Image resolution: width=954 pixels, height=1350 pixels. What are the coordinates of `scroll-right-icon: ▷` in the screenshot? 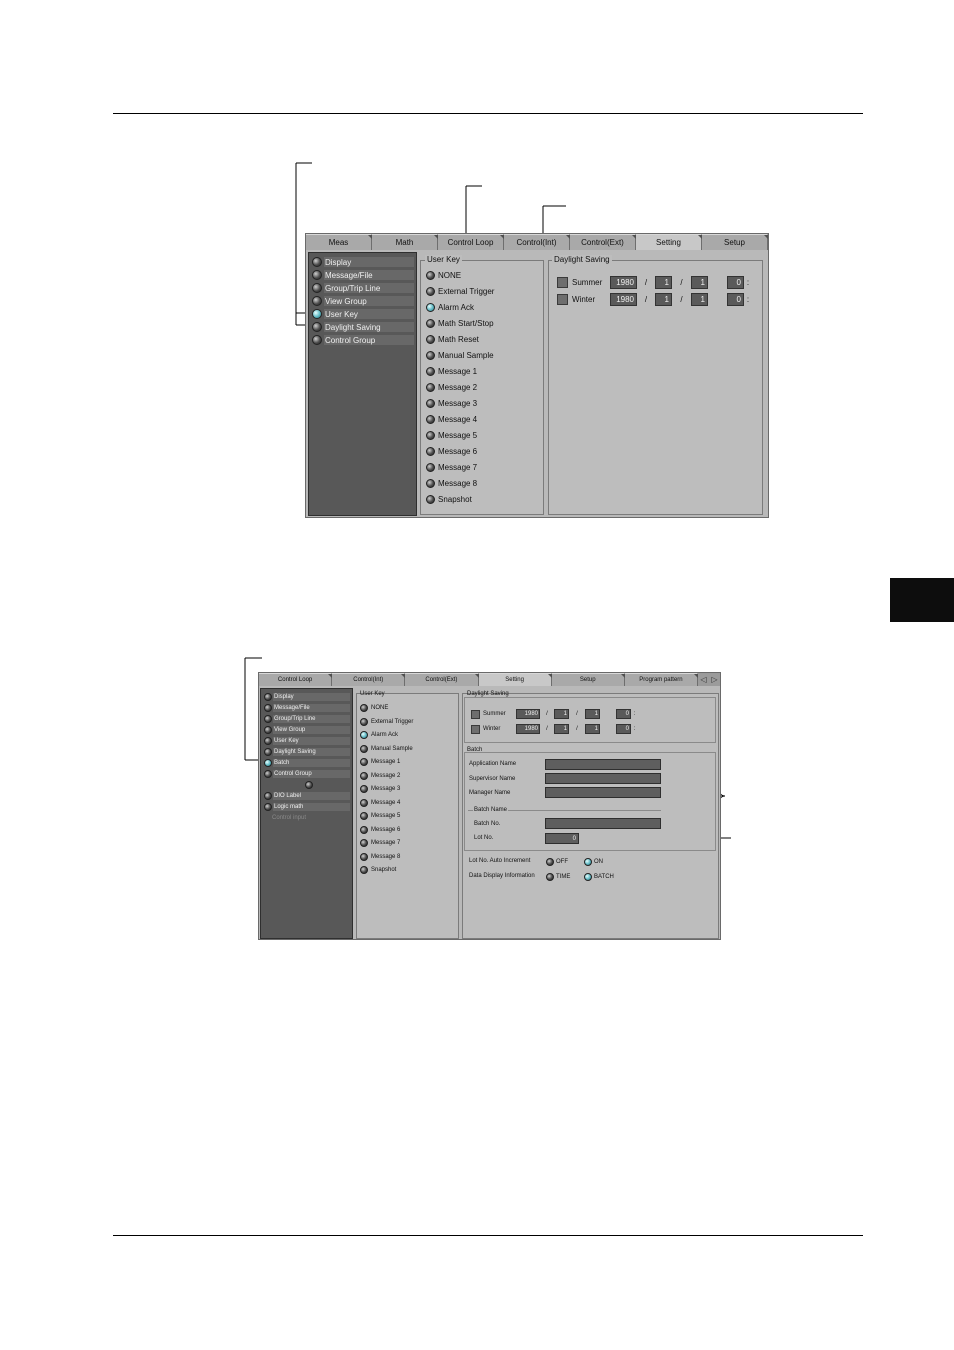 It's located at (714, 679).